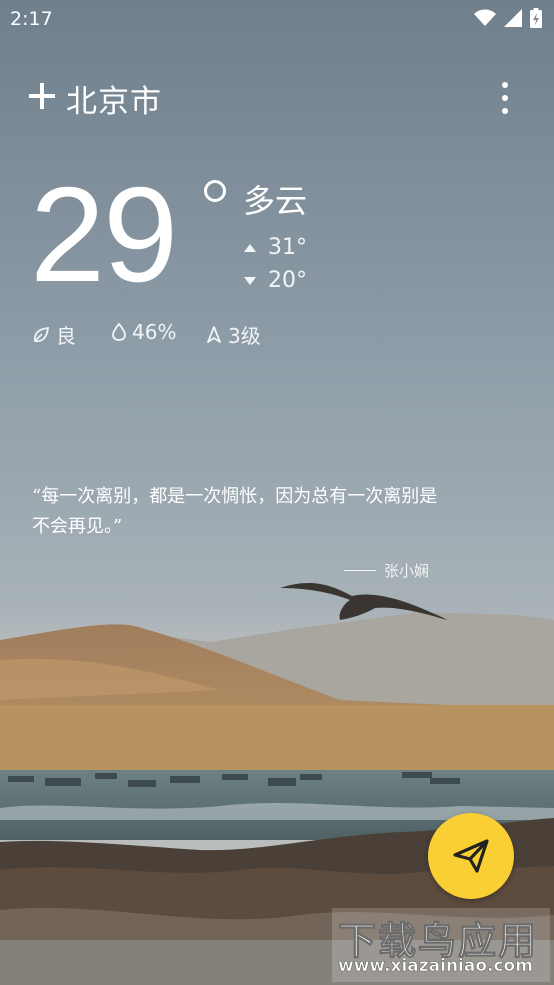 The width and height of the screenshot is (554, 985). I want to click on quote-author: 张小娴, so click(386, 570).